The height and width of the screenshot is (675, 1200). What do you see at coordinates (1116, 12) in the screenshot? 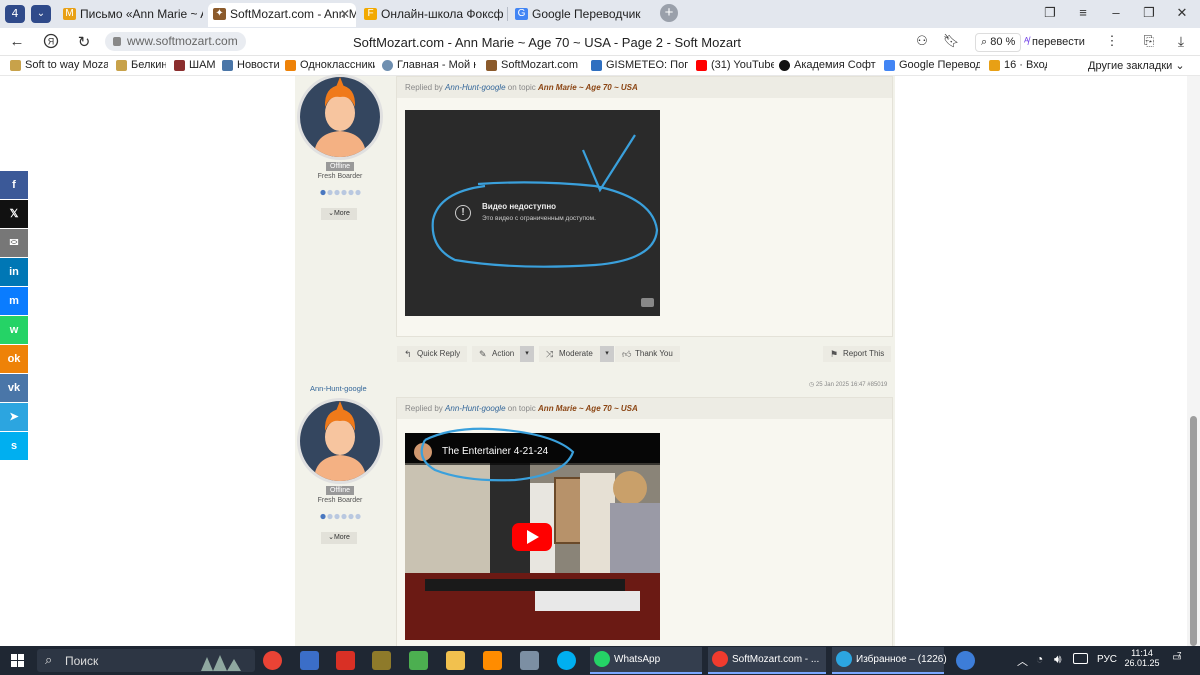
I see `minimize-icon: –` at bounding box center [1116, 12].